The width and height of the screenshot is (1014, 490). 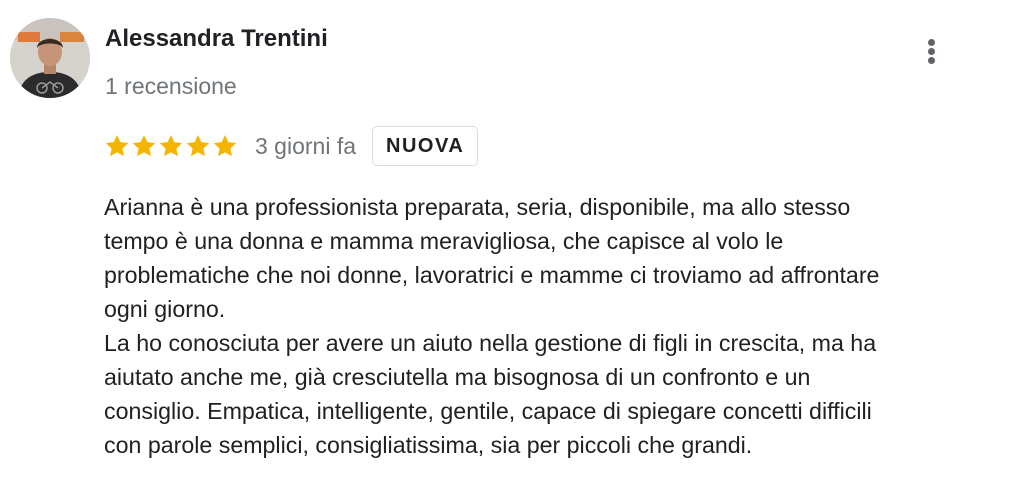 What do you see at coordinates (306, 145) in the screenshot?
I see `review-date: 3 giorni fa` at bounding box center [306, 145].